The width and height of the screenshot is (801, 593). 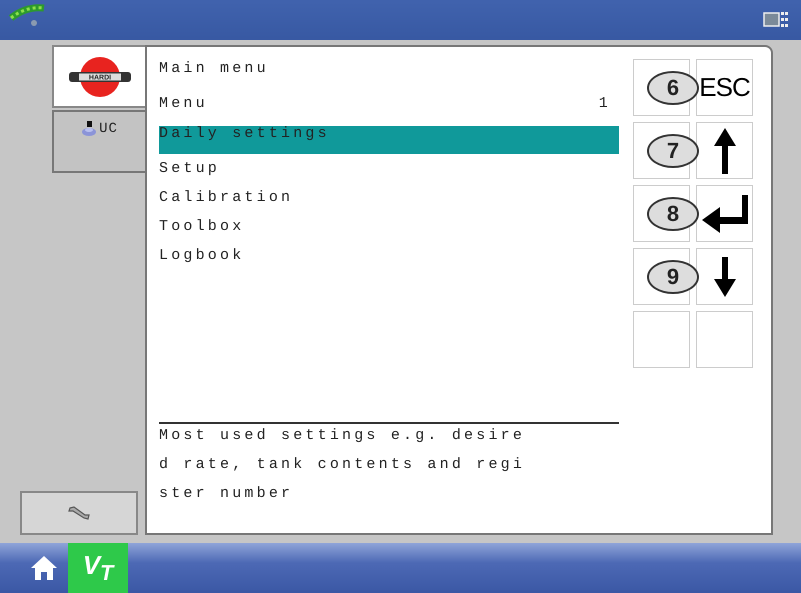 What do you see at coordinates (226, 494) in the screenshot?
I see `description-line: ster number` at bounding box center [226, 494].